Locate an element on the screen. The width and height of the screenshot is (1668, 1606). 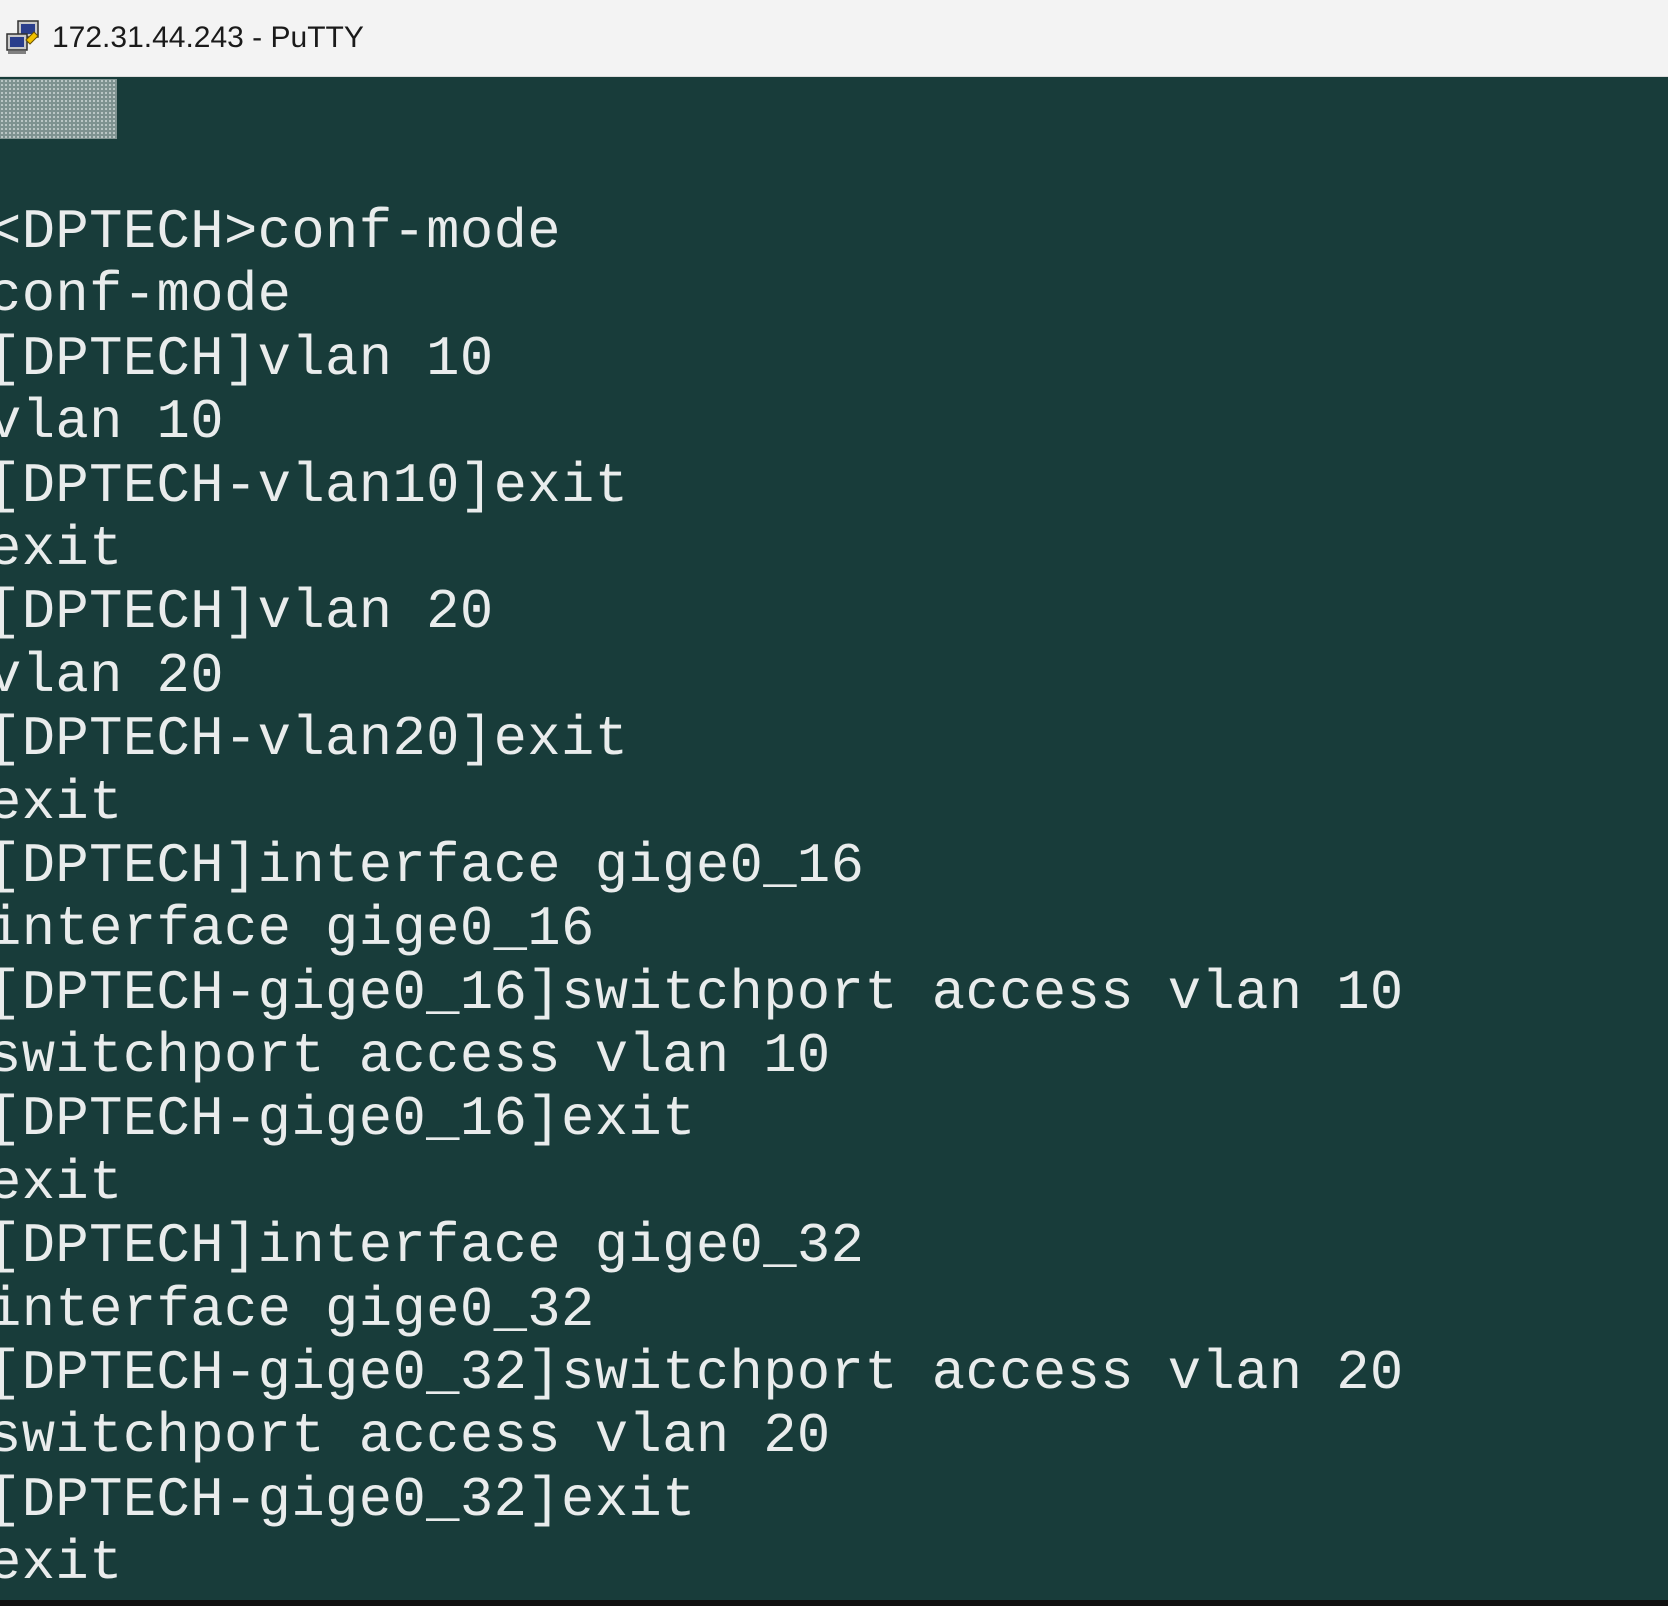
window-bottom-border is located at coordinates (834, 1603).